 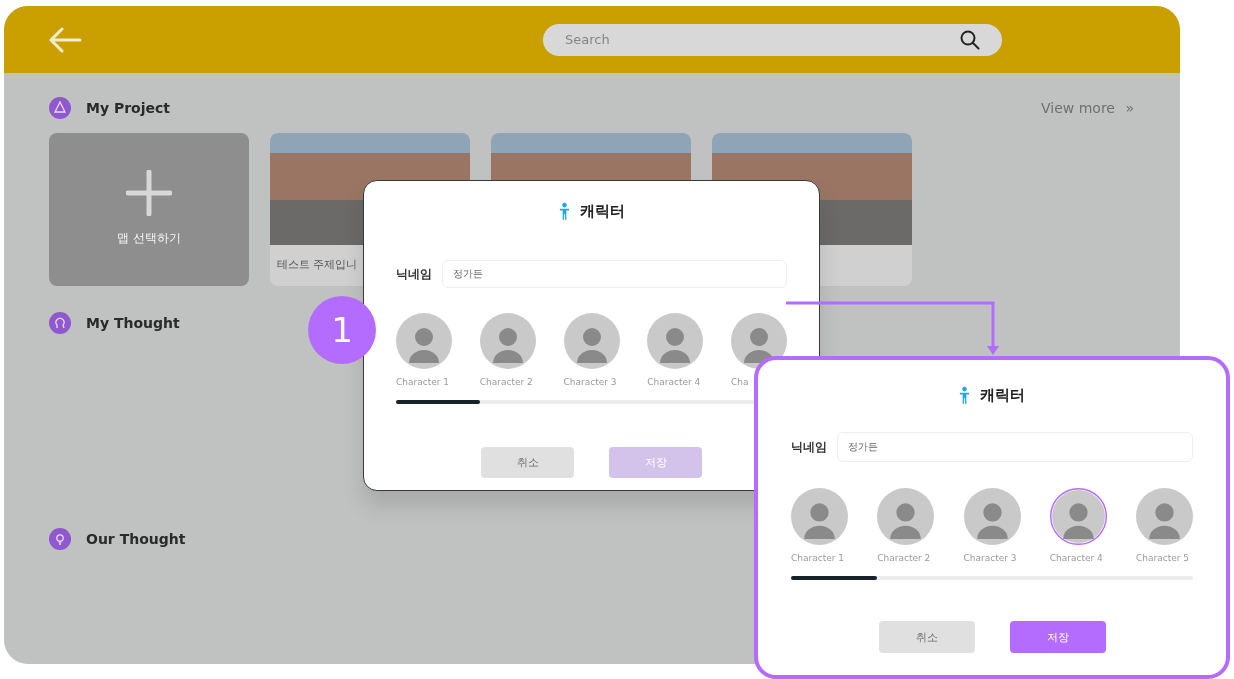 What do you see at coordinates (740, 382) in the screenshot?
I see `character-label: Cha` at bounding box center [740, 382].